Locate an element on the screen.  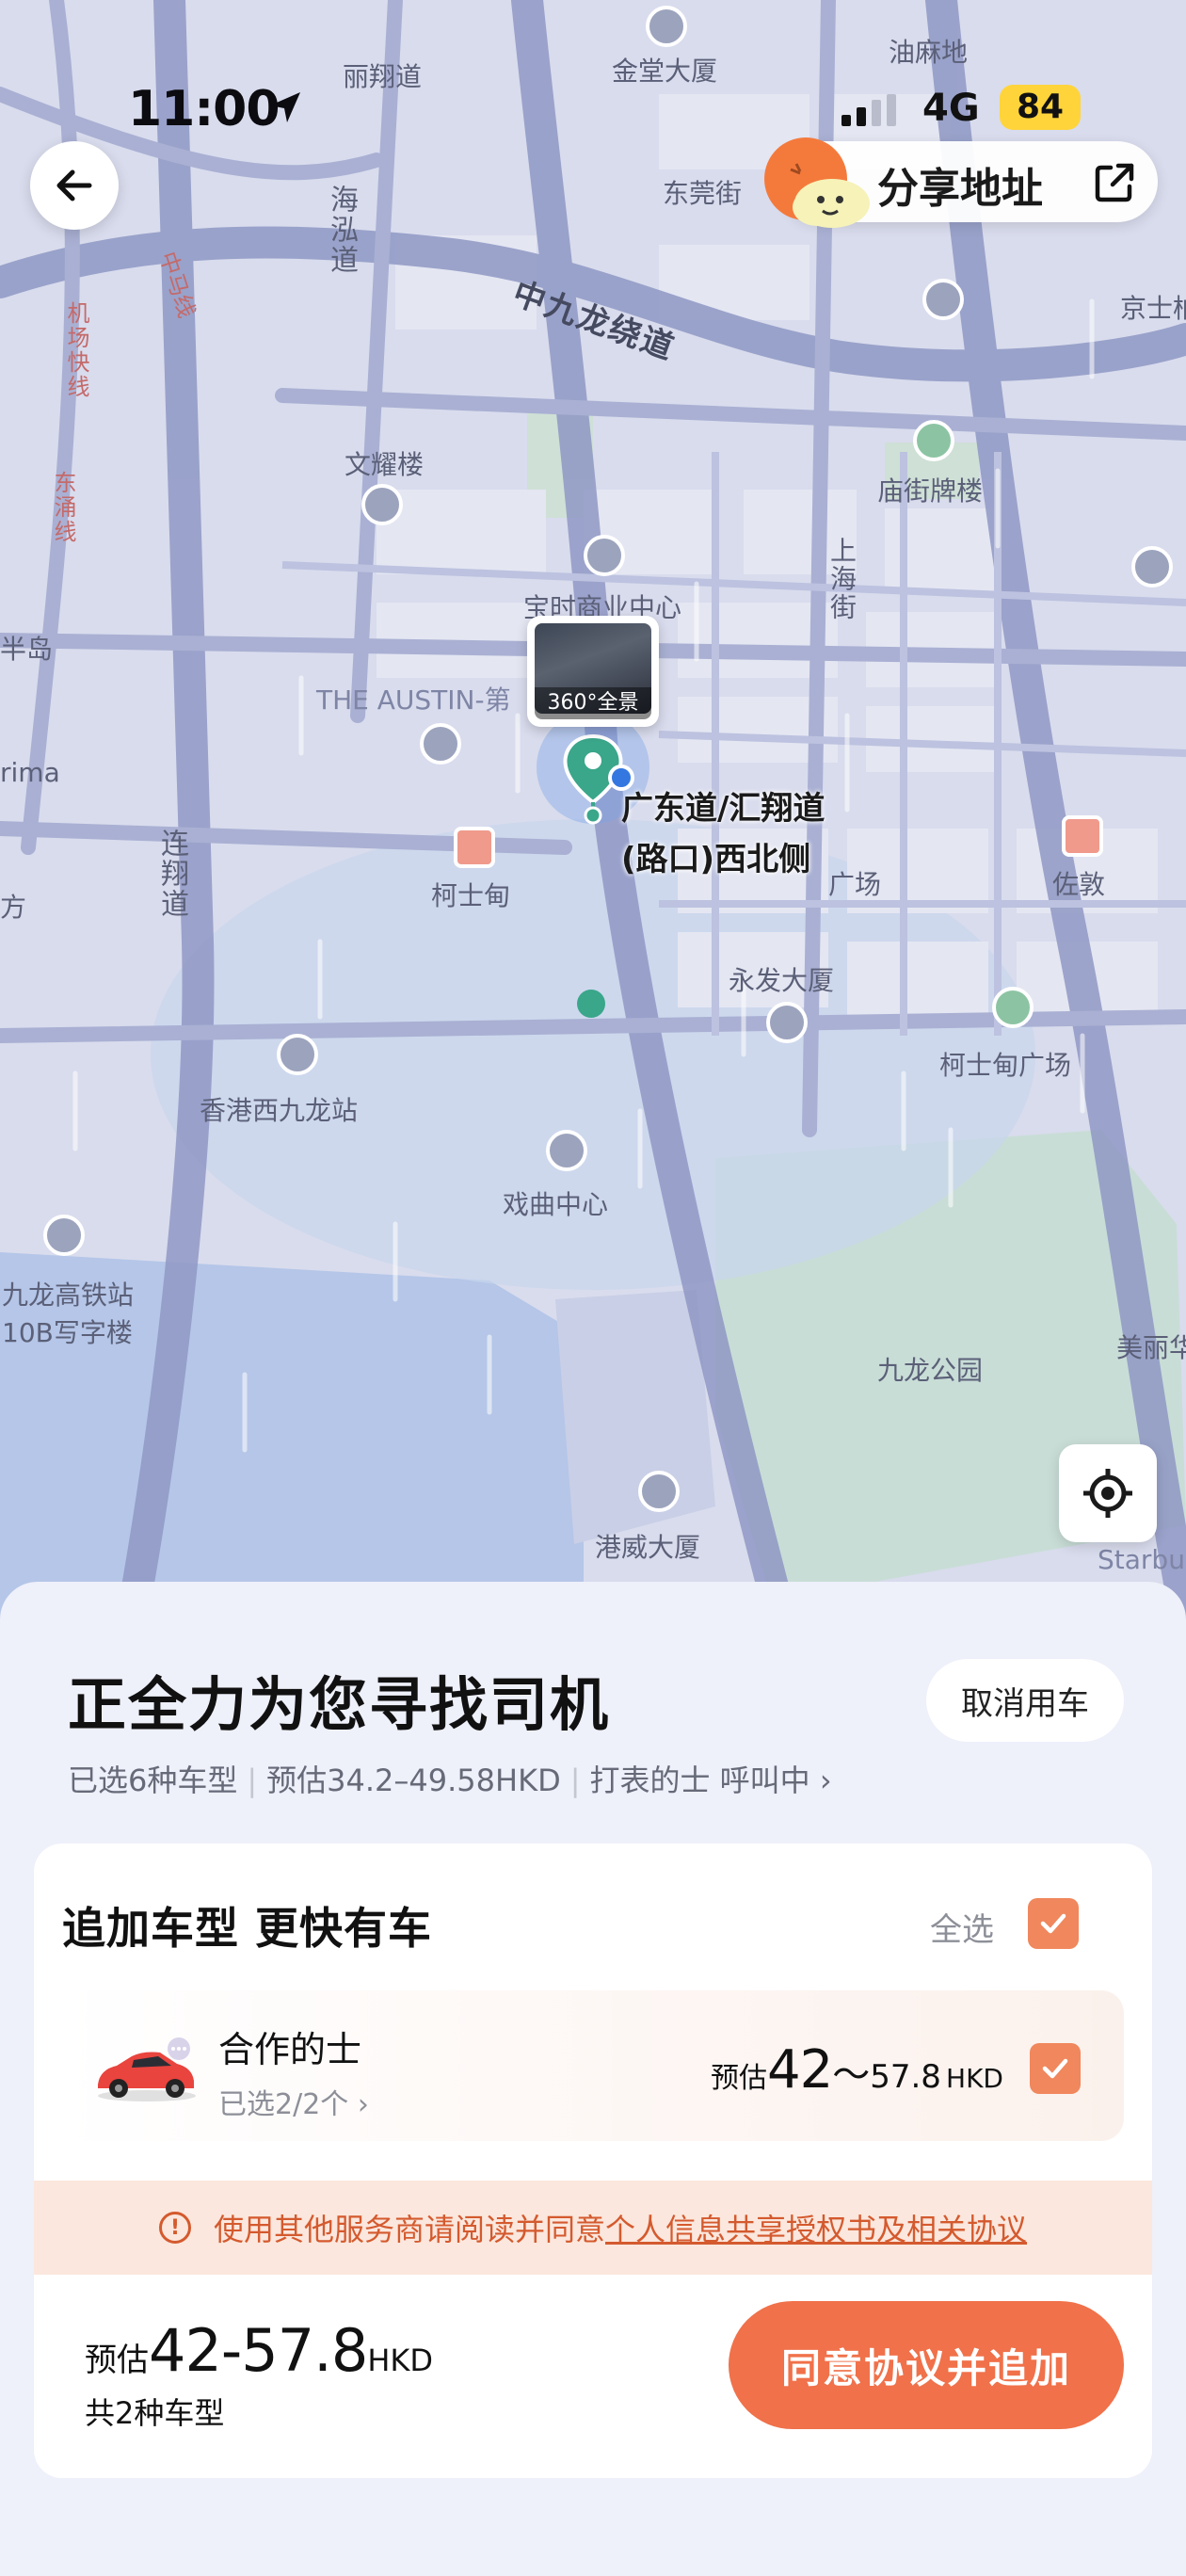
price-prefix: 预估 is located at coordinates (738, 2078).